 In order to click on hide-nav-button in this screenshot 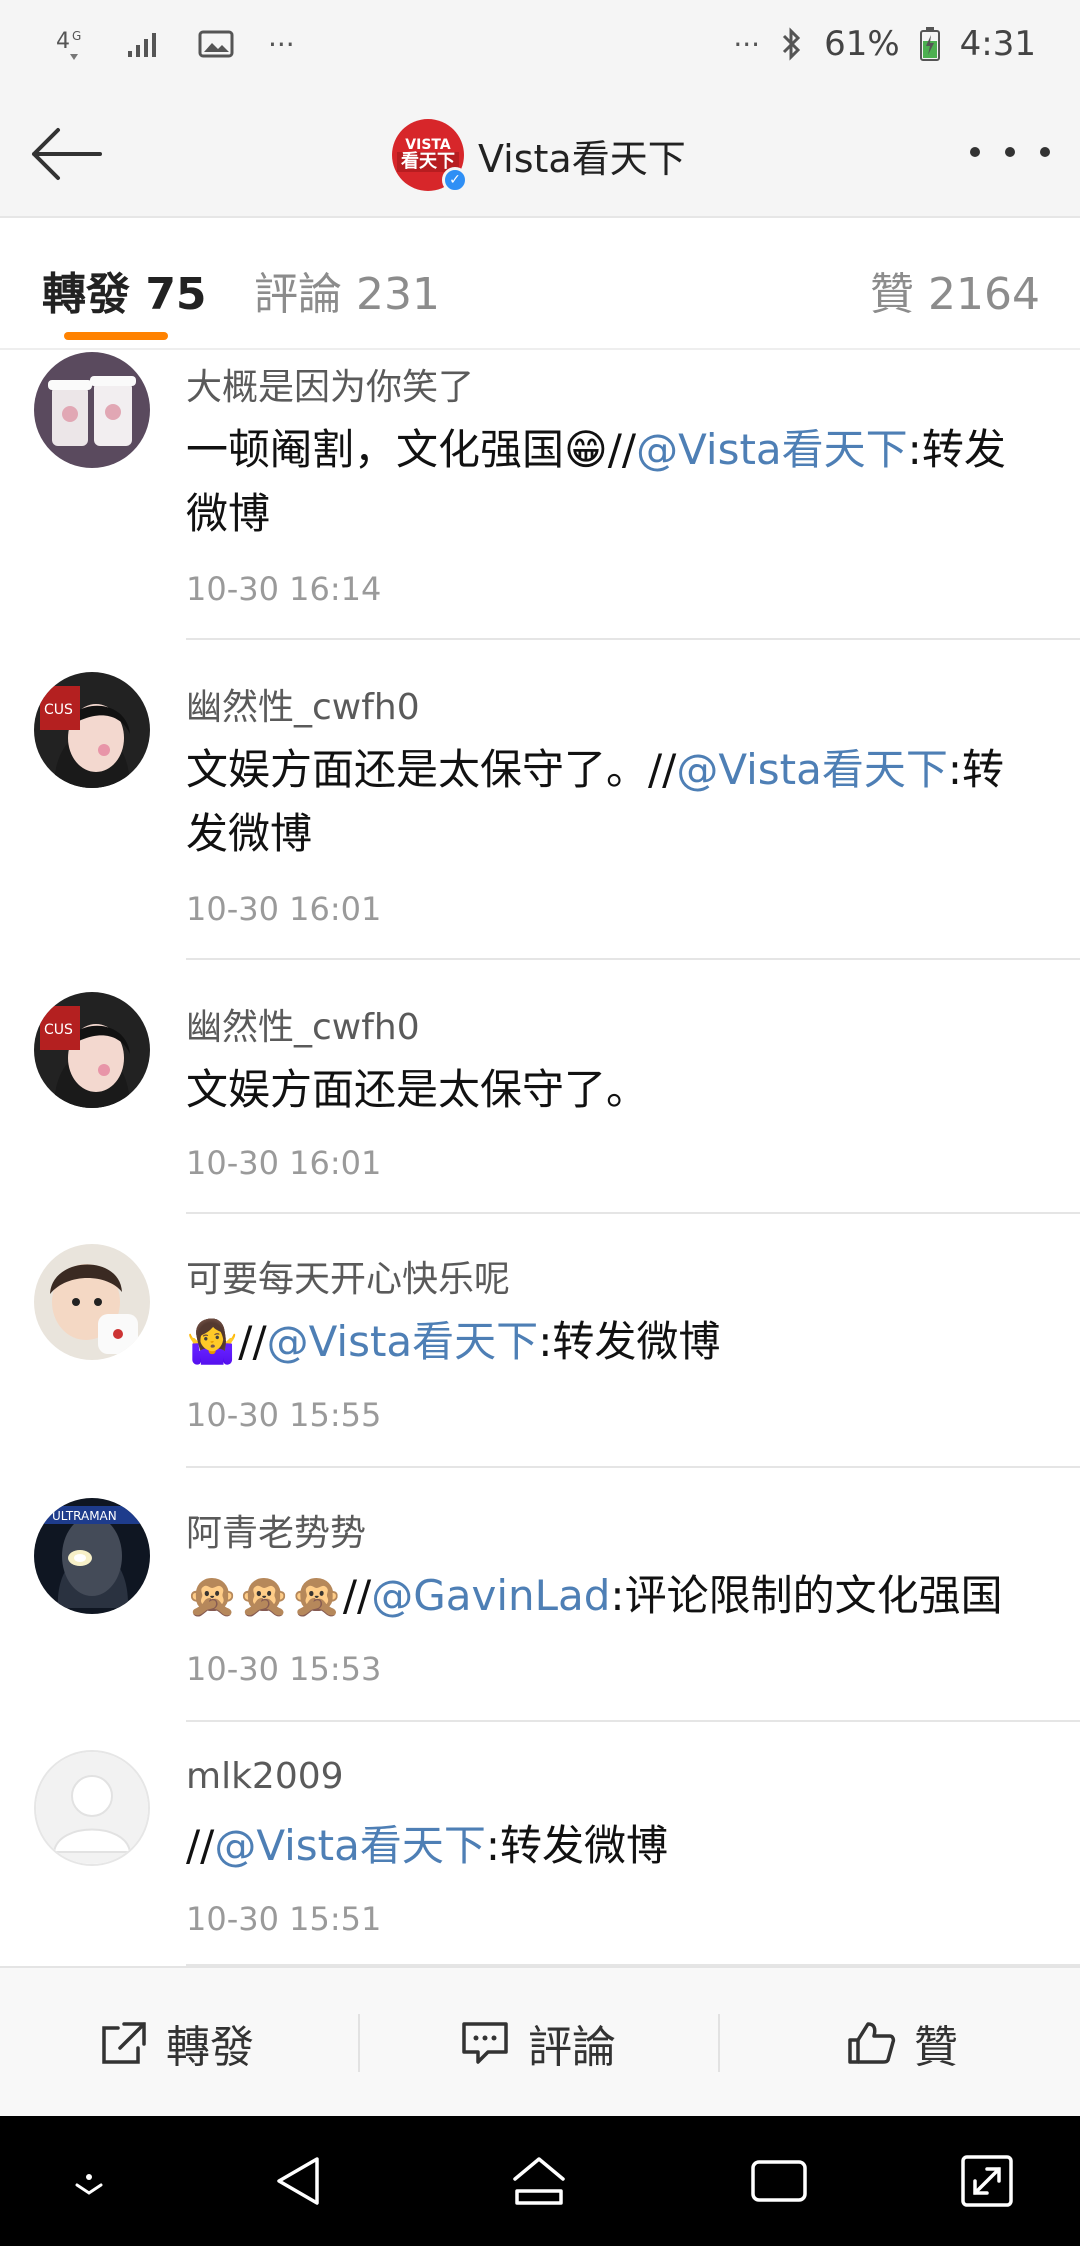, I will do `click(89, 2181)`.